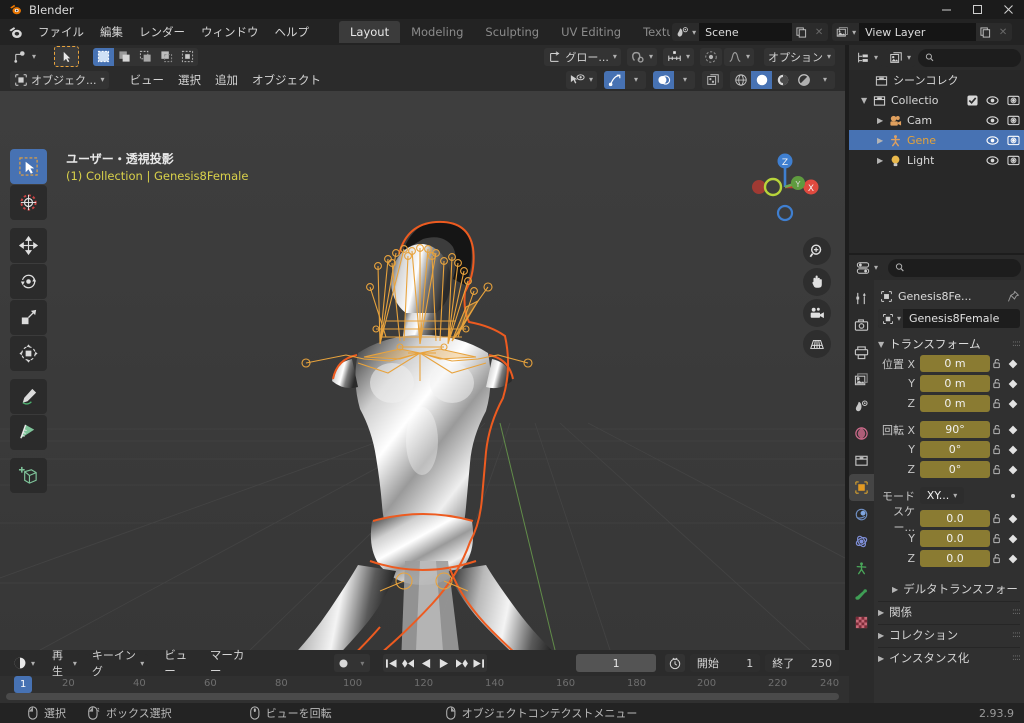 Image resolution: width=1024 pixels, height=723 pixels. What do you see at coordinates (146, 56) in the screenshot?
I see `select-subtract-icon` at bounding box center [146, 56].